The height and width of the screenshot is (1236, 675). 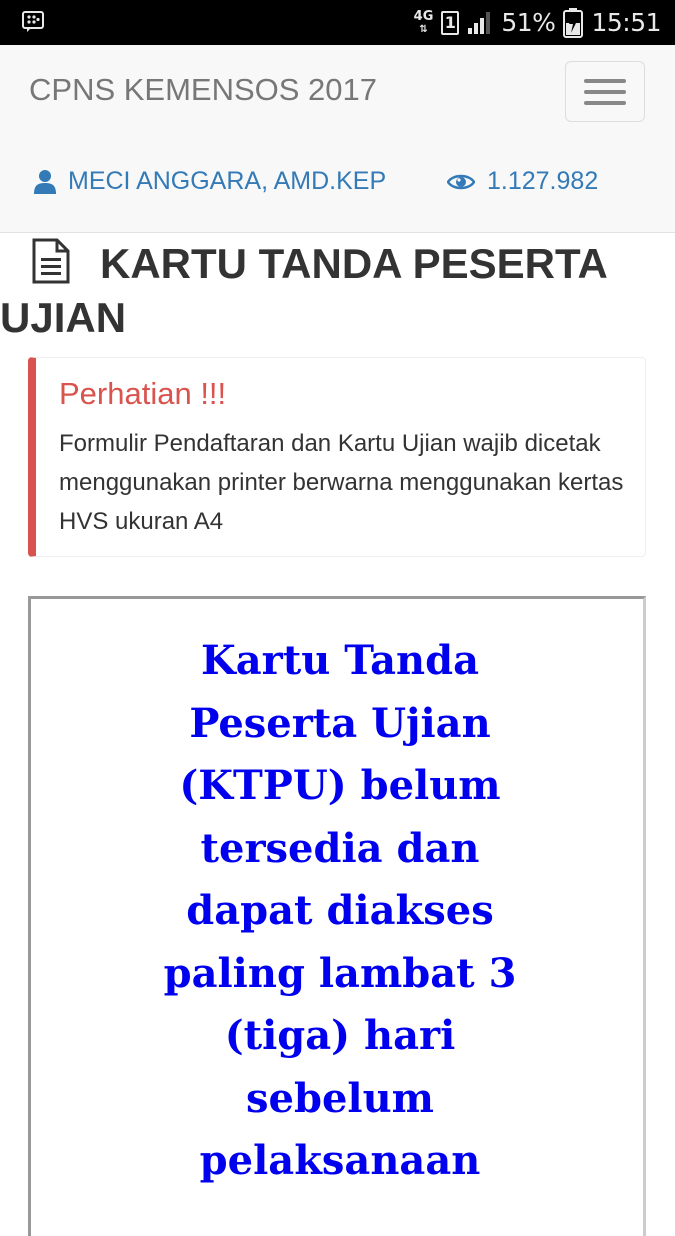 What do you see at coordinates (143, 393) in the screenshot?
I see `callout-title: Perhatian !!!` at bounding box center [143, 393].